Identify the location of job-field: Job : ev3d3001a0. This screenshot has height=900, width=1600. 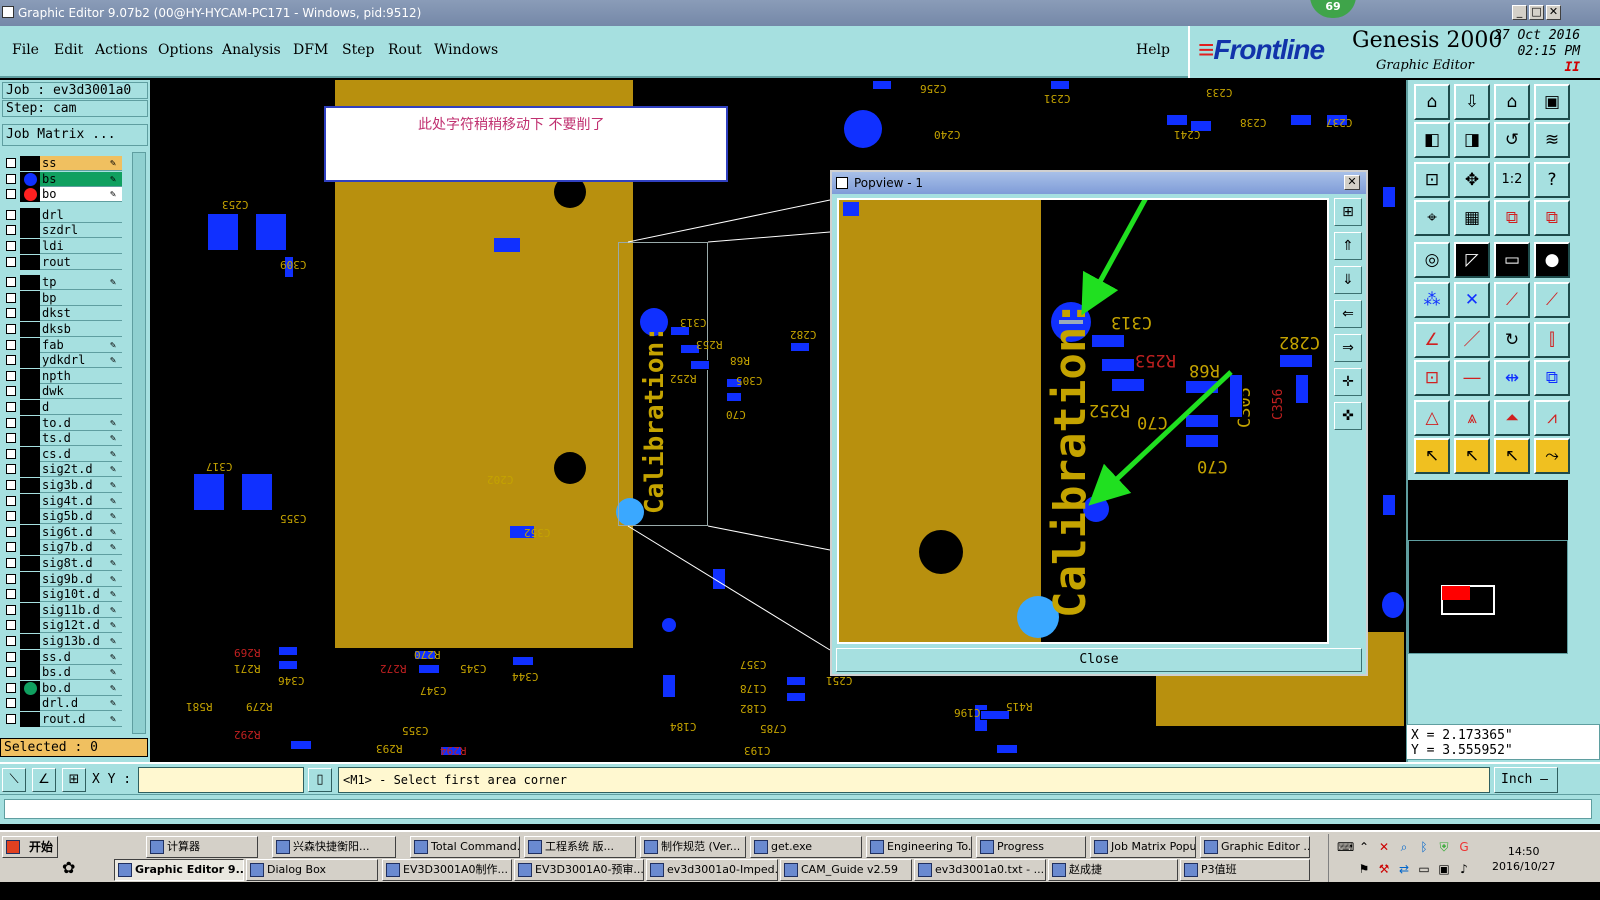
(75, 90).